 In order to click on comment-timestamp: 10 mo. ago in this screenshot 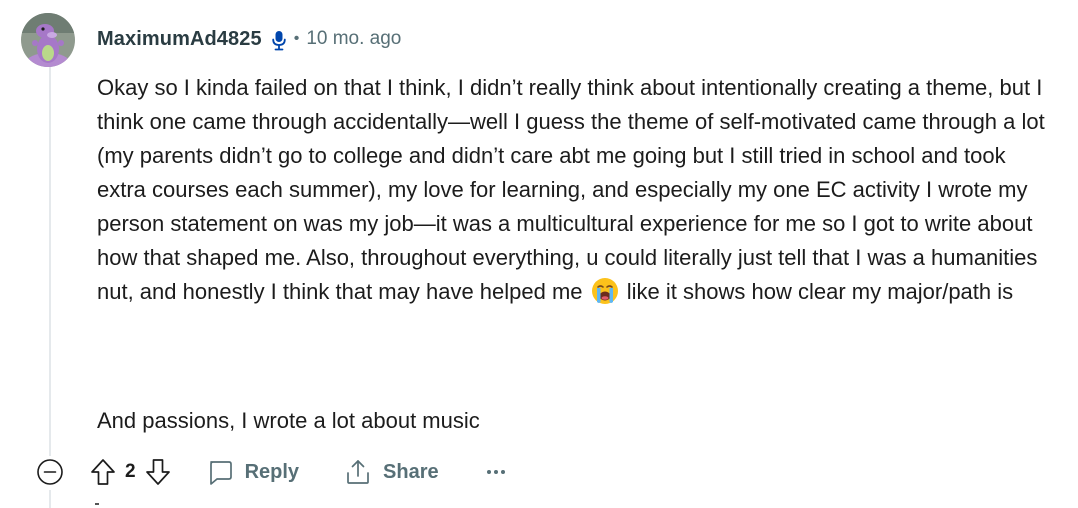, I will do `click(353, 39)`.